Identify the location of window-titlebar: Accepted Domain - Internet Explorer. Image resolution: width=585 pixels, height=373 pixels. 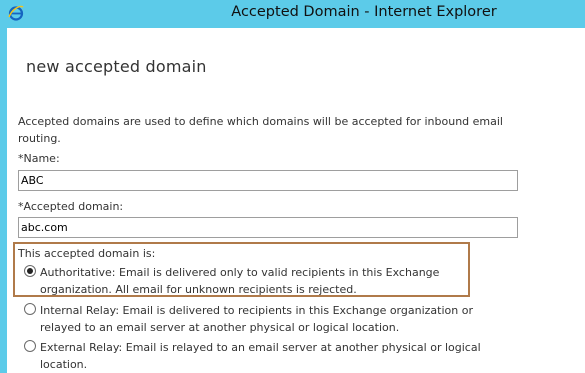
(292, 14).